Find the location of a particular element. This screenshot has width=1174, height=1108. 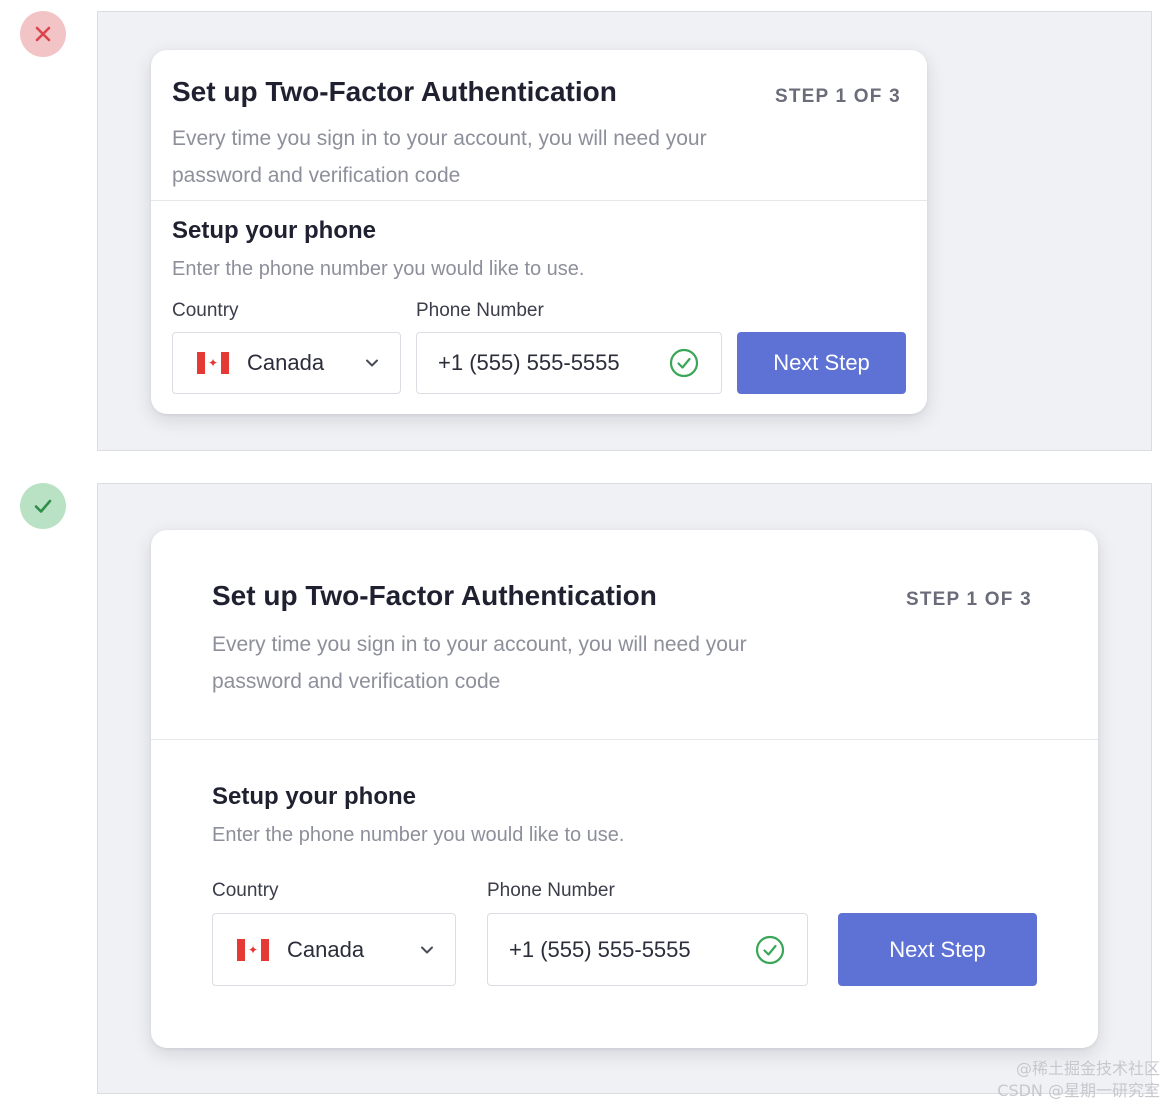

watermark-line-1: @稀土掘金技术社区 is located at coordinates (1087, 1068).